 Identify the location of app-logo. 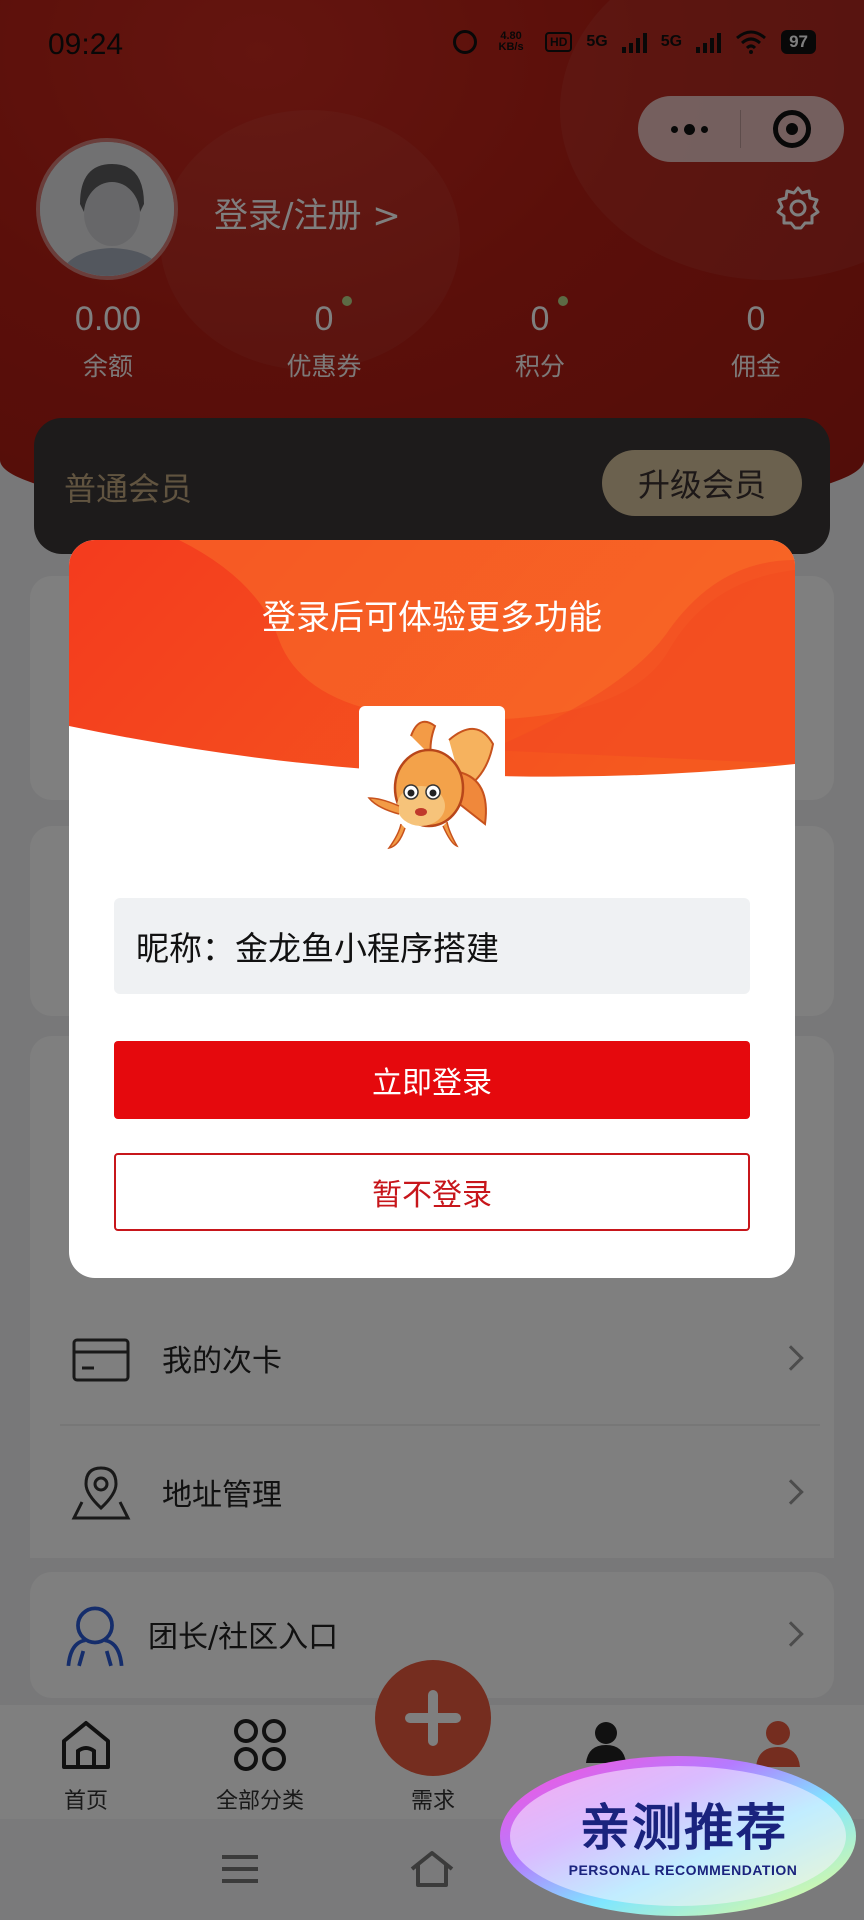
(432, 781).